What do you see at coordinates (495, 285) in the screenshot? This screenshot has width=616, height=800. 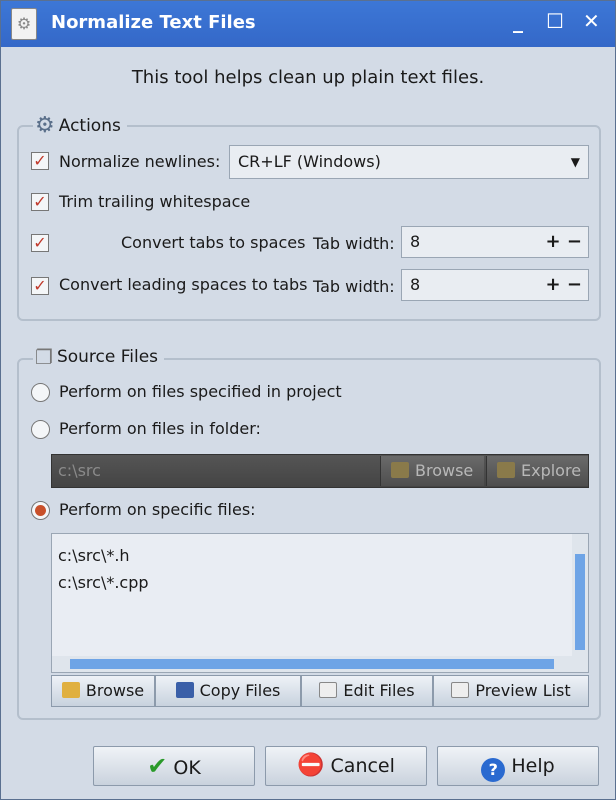 I see `leading-tab-width-stepper: 8 + −` at bounding box center [495, 285].